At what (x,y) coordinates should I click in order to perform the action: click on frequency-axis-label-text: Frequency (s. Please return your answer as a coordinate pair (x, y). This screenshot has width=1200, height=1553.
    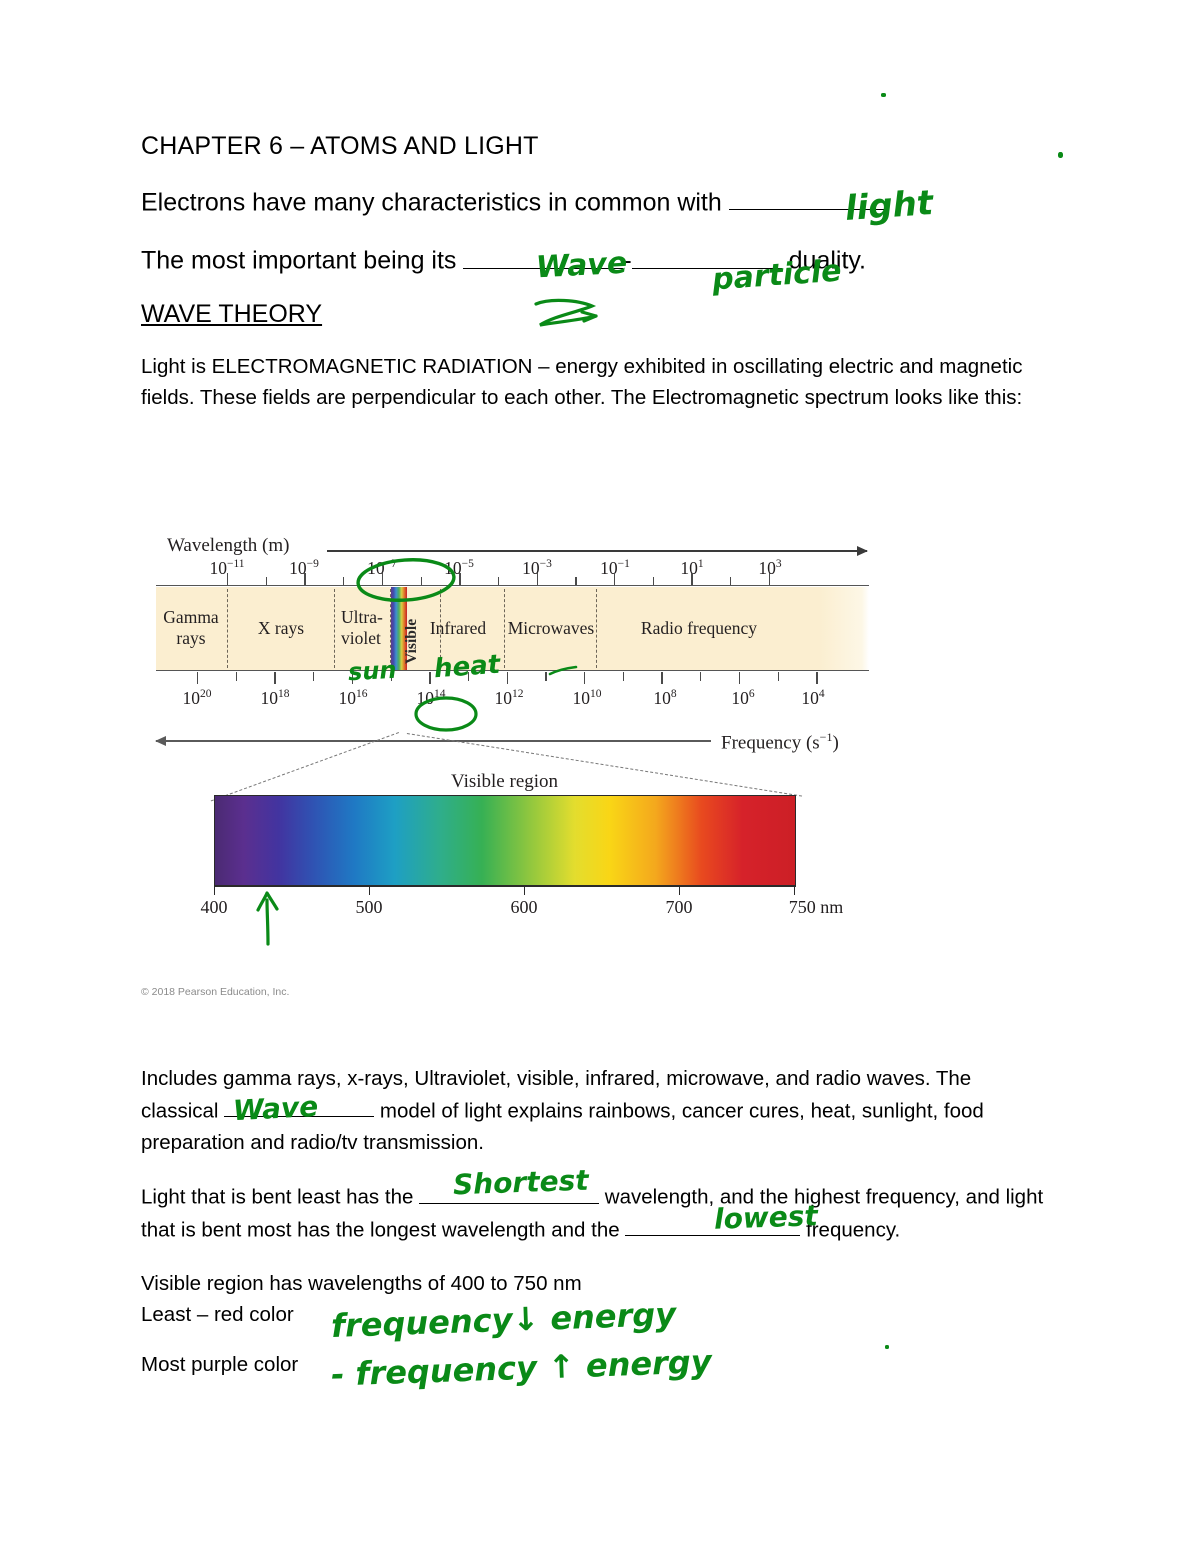
    Looking at the image, I should click on (770, 743).